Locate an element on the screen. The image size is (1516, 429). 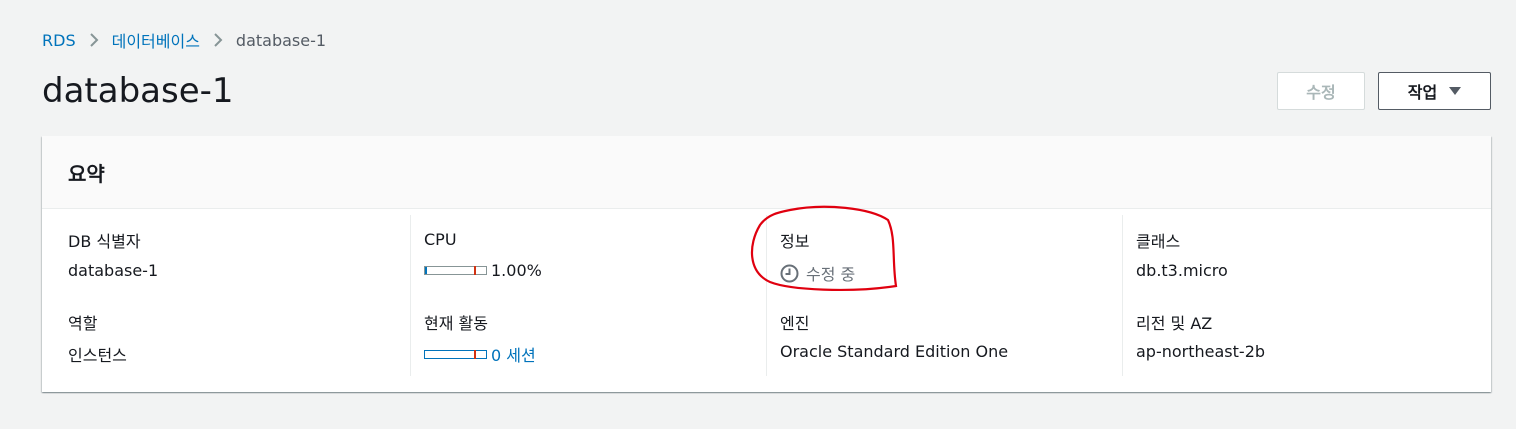
summary-column-identity: DB 식별자 database-1 역할 인스턴스 is located at coordinates (239, 295).